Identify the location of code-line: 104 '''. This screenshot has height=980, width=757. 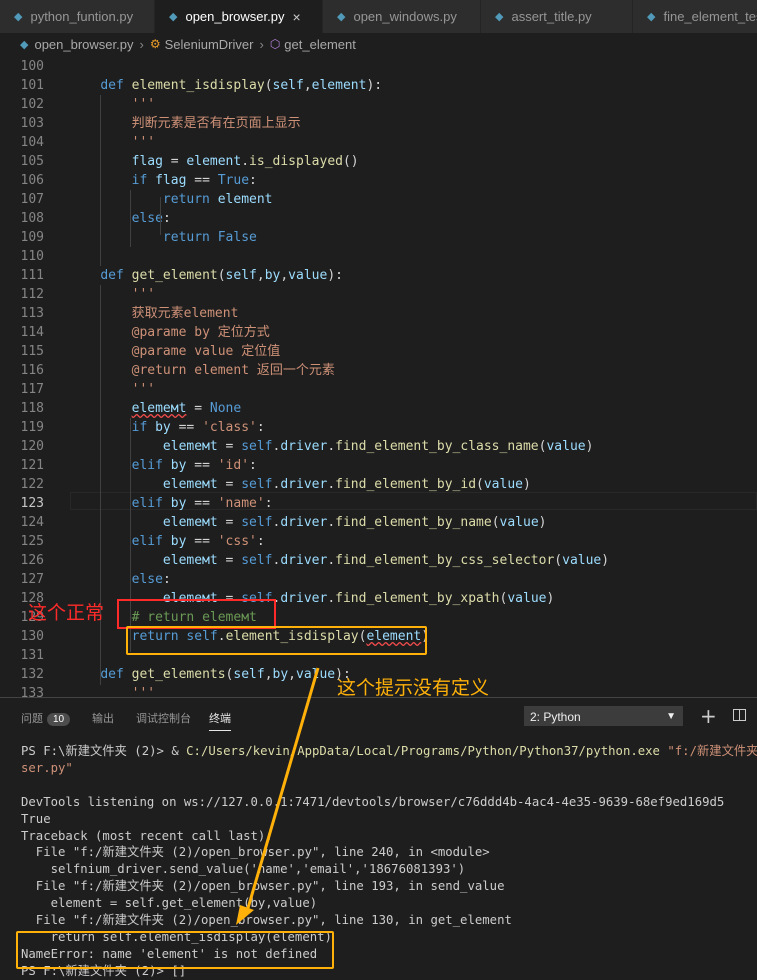
(378, 142).